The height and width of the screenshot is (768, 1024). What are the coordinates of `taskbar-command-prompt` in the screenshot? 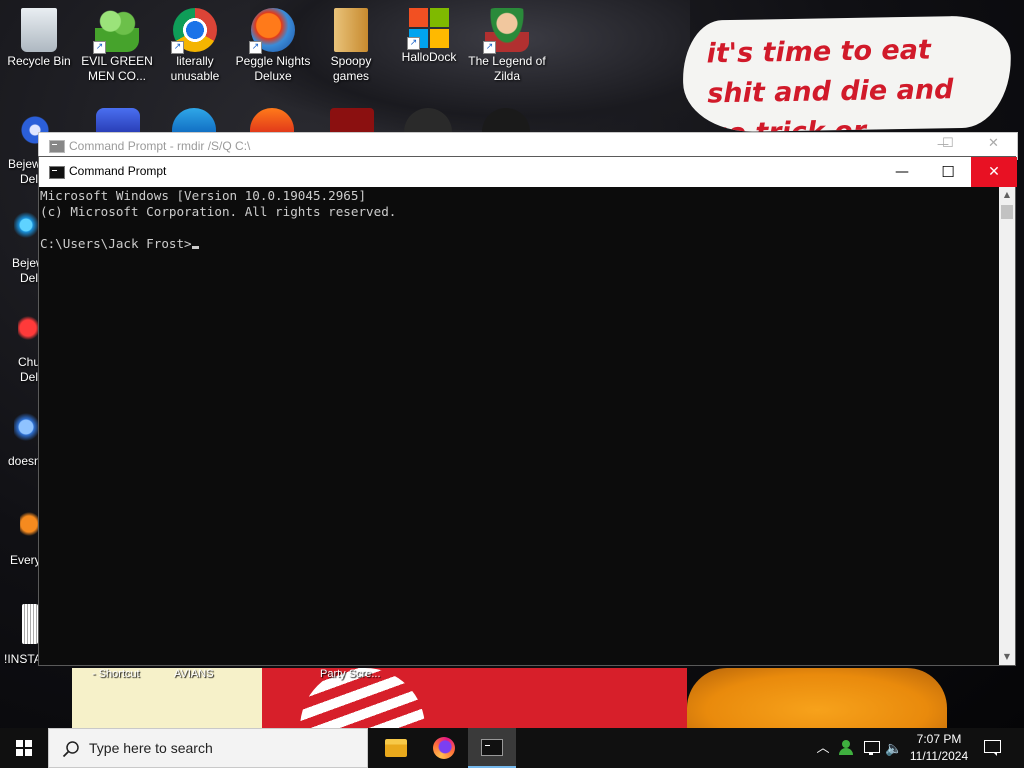 It's located at (492, 748).